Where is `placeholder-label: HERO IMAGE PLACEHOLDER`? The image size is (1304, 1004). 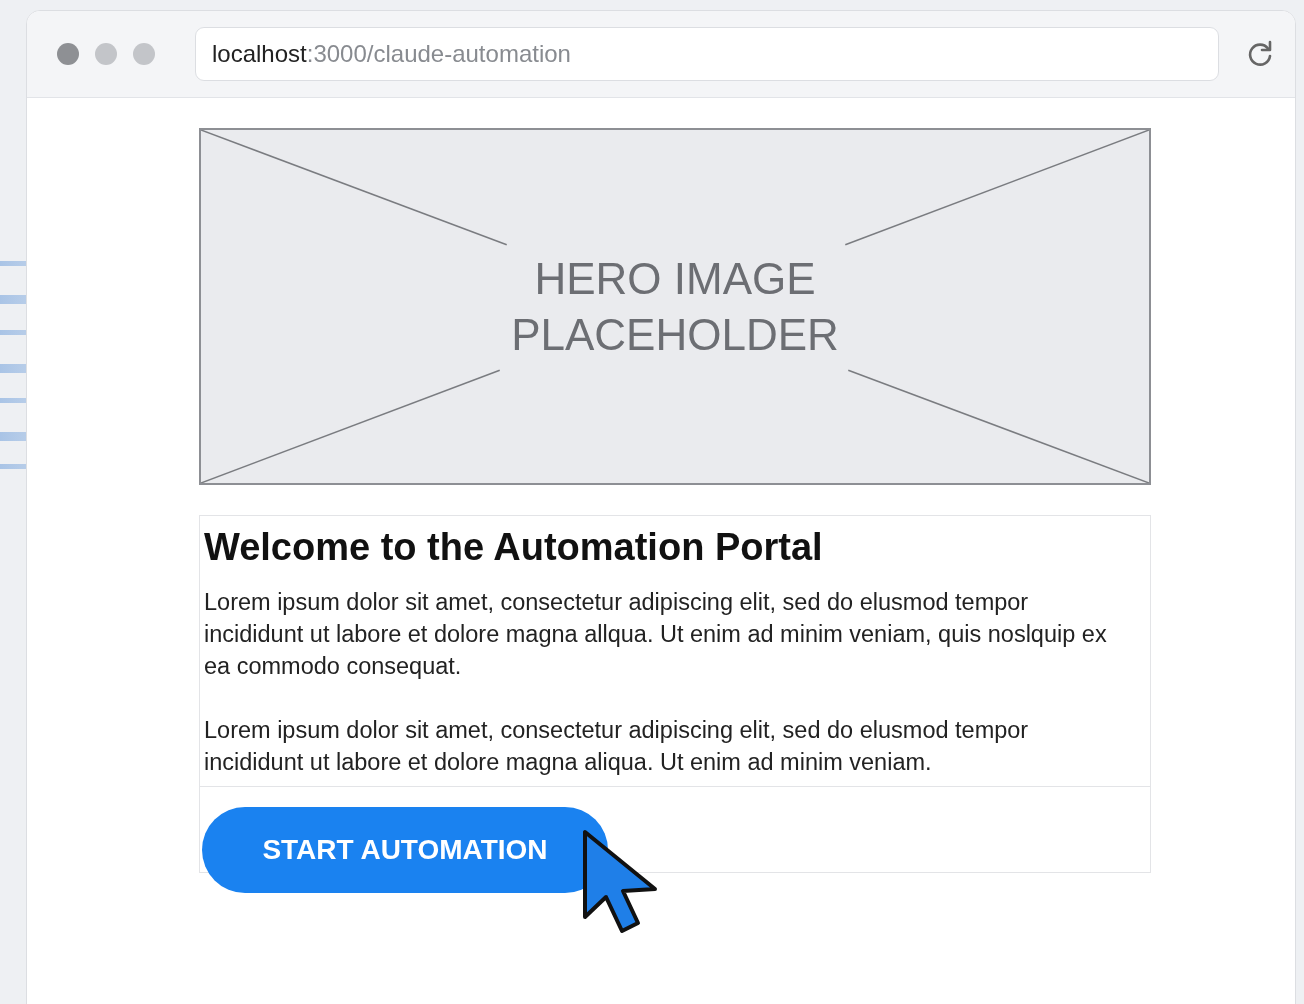
placeholder-label: HERO IMAGE PLACEHOLDER is located at coordinates (675, 306).